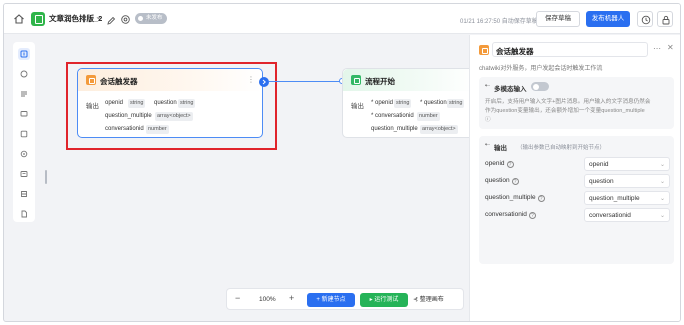  Describe the element at coordinates (392, 116) in the screenshot. I see `var-name: * conversationid` at that location.